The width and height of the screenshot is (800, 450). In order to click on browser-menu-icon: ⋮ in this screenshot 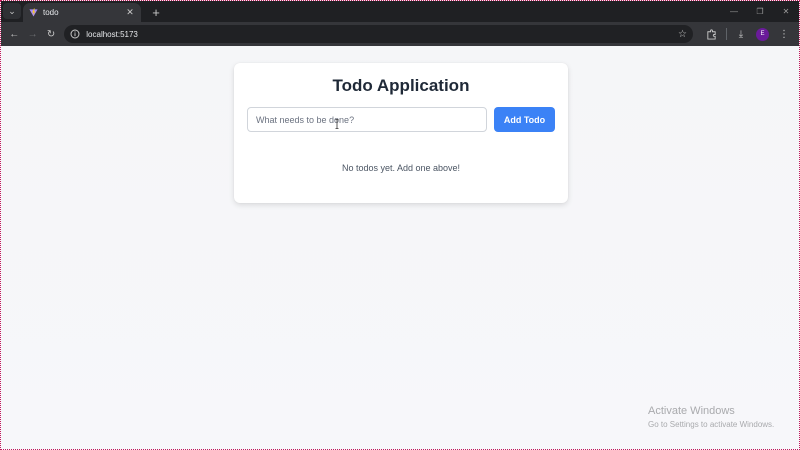, I will do `click(784, 34)`.